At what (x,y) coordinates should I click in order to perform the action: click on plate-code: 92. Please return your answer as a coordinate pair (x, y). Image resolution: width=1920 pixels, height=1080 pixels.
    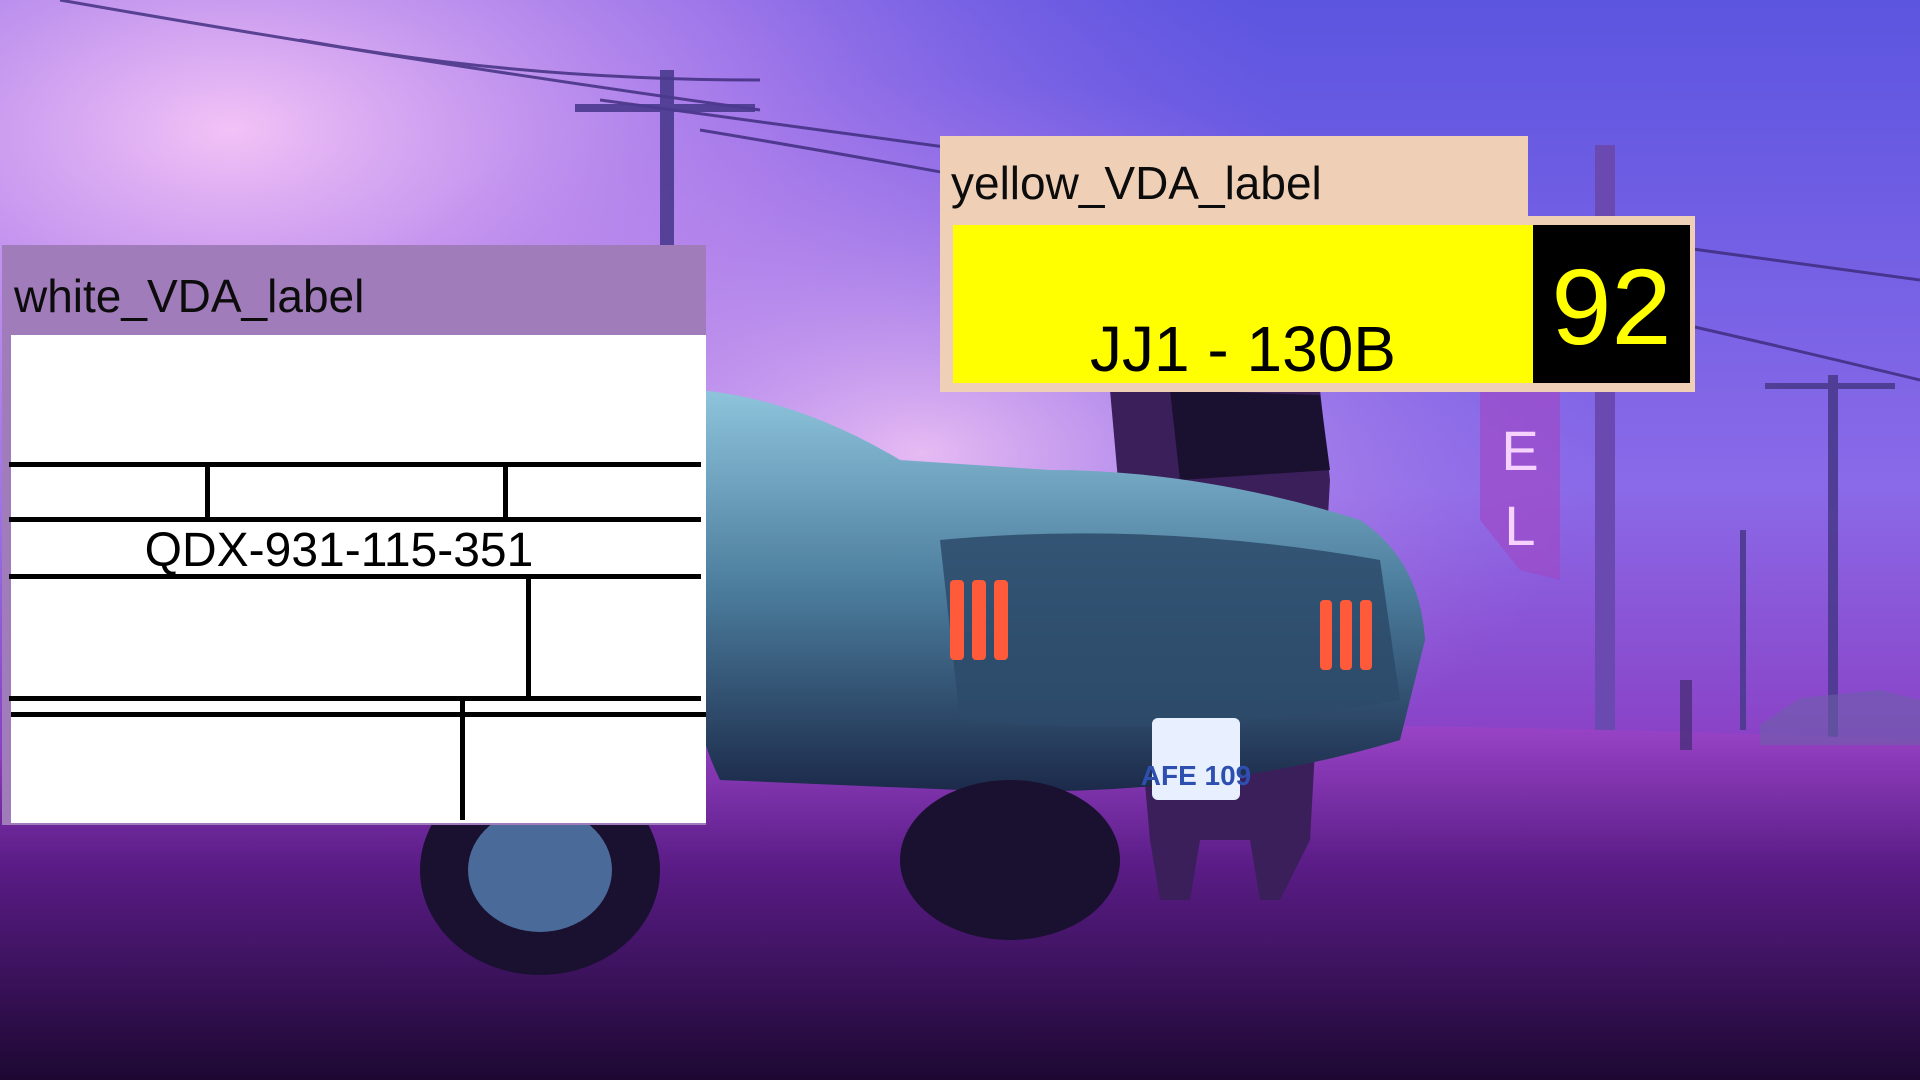
    Looking at the image, I should click on (1611, 306).